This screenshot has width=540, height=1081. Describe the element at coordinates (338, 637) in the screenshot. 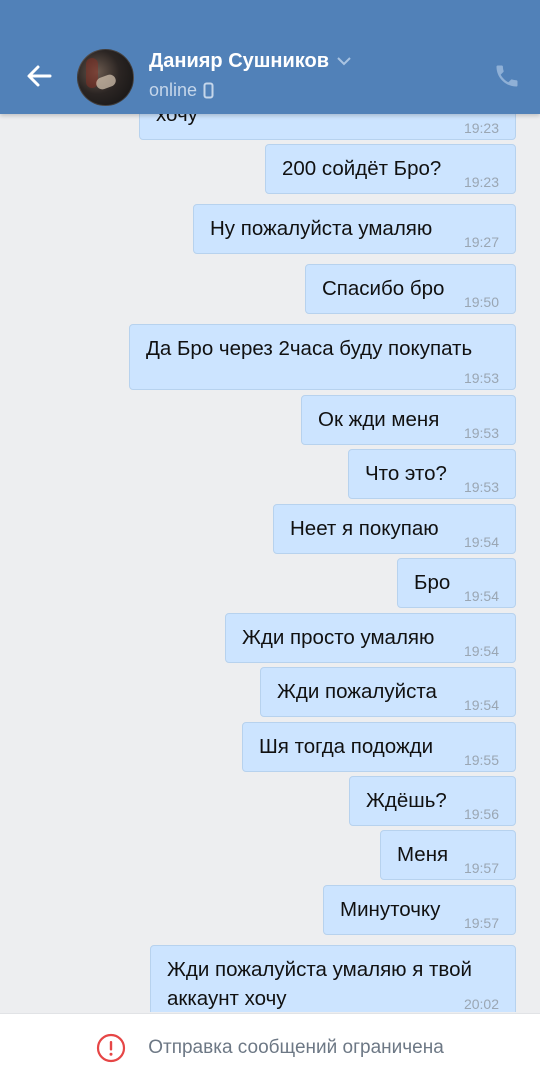

I see `message-text: Жди просто умаляю` at that location.